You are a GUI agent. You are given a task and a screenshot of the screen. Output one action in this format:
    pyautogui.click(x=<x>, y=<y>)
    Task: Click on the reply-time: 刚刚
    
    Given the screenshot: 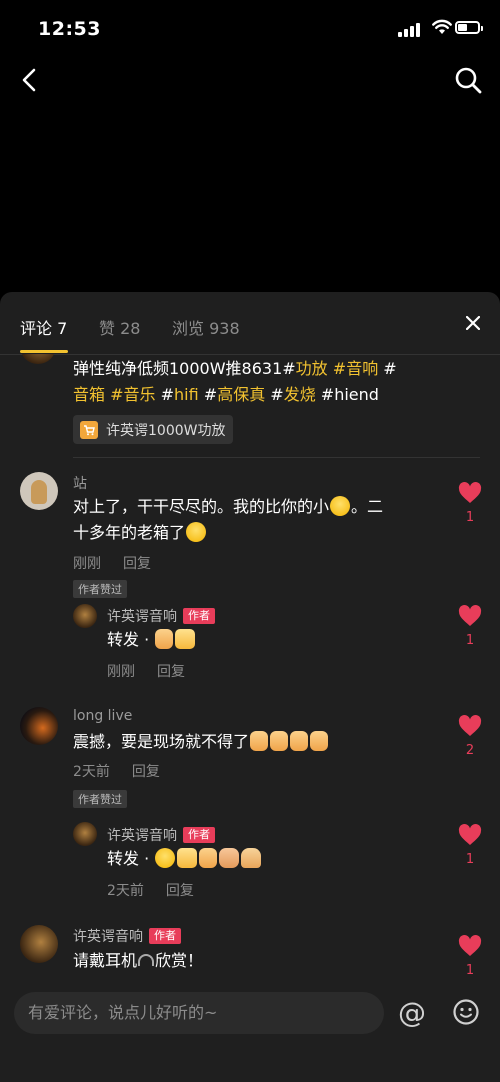 What is the action you would take?
    pyautogui.click(x=121, y=672)
    